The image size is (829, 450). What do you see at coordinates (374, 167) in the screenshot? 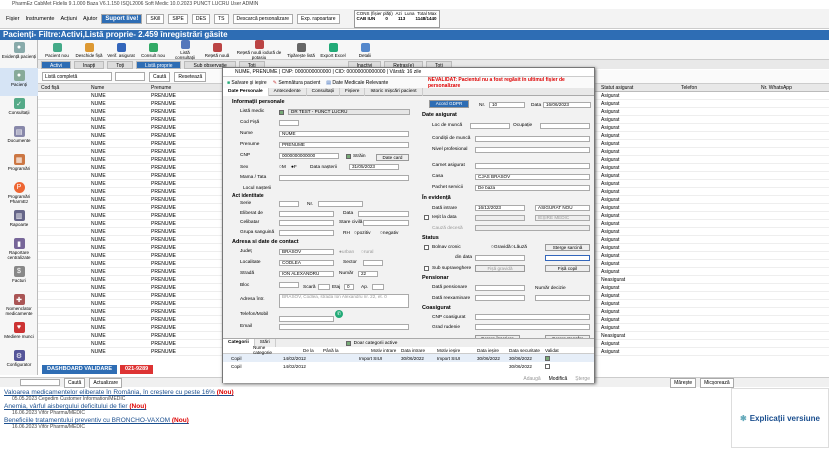
I see `birth-date-field: 31/05/2023` at bounding box center [374, 167].